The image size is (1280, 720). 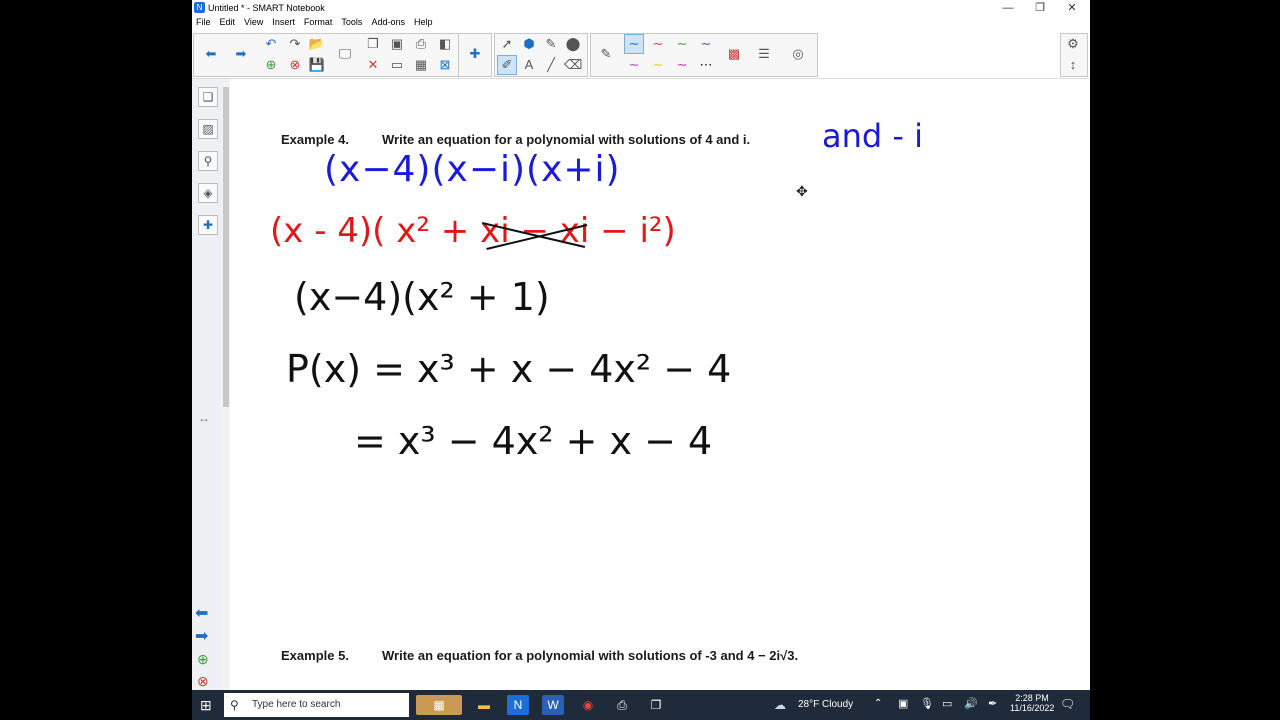 I want to click on delete-icon: ✕, so click(x=373, y=65).